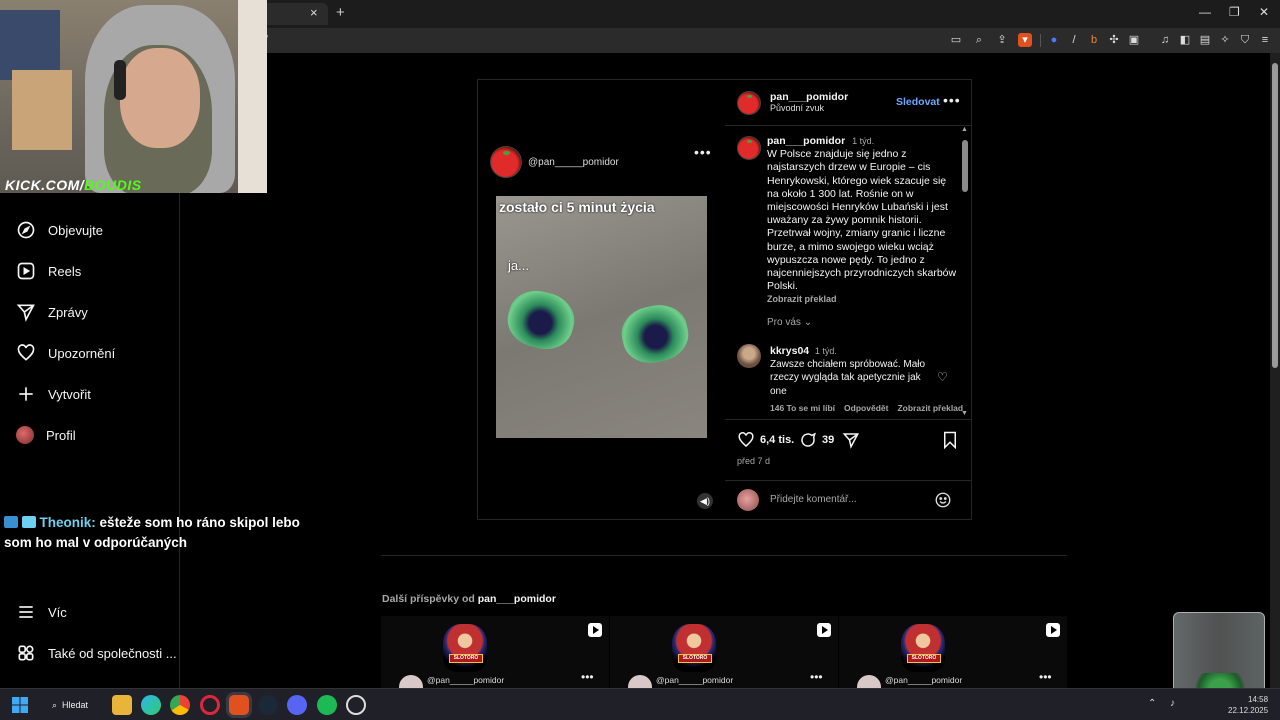 The width and height of the screenshot is (1280, 720). Describe the element at coordinates (749, 356) in the screenshot. I see `commenter-avatar` at that location.